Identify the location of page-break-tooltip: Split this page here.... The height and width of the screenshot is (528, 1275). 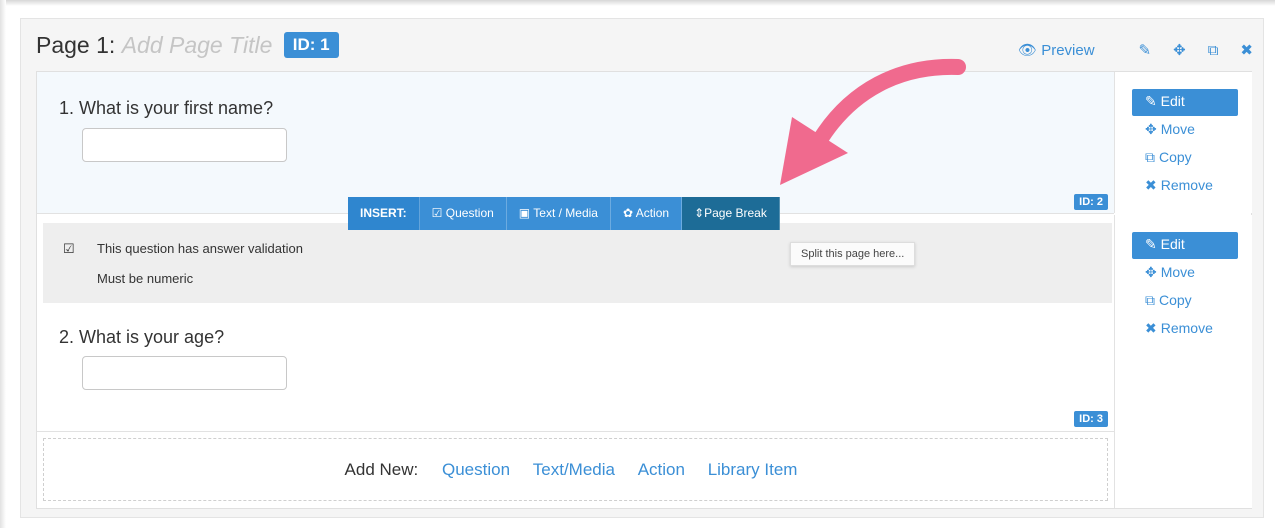
(853, 254).